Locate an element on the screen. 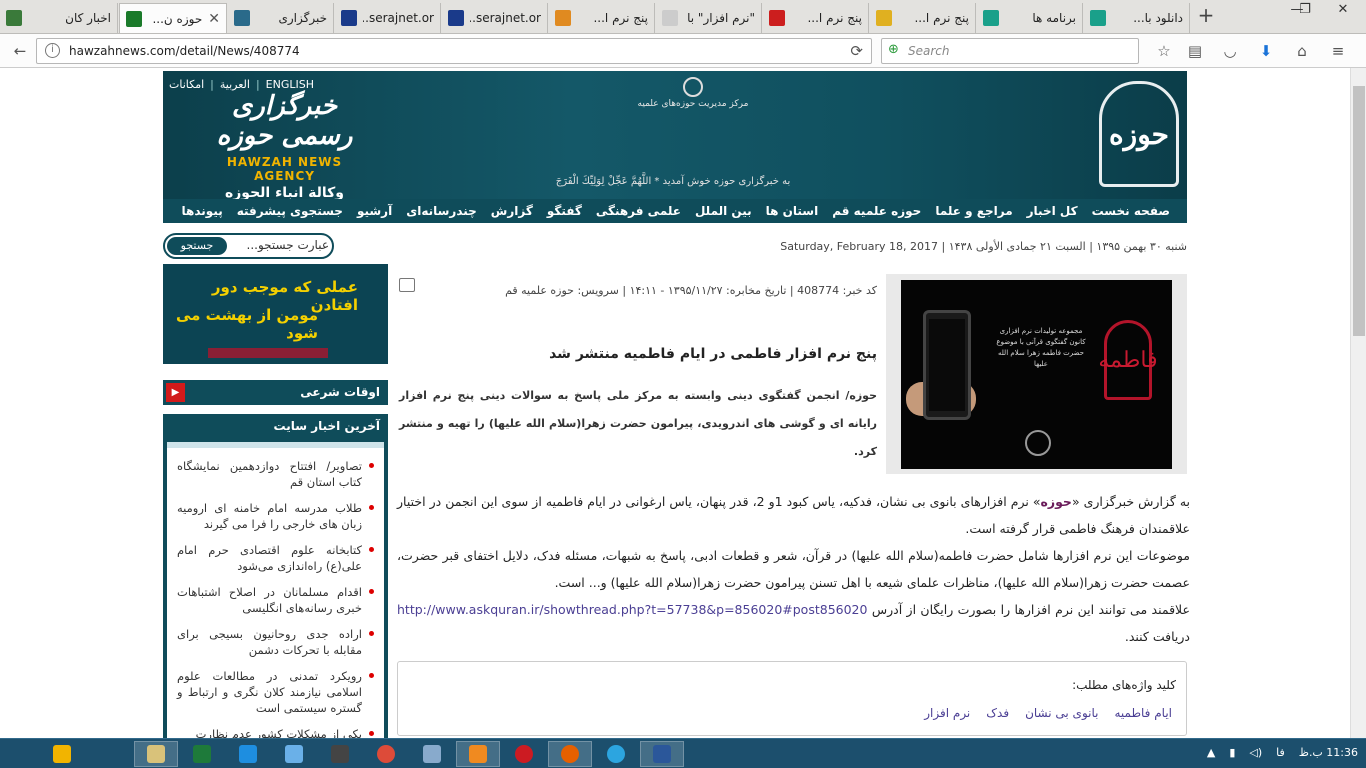 Image resolution: width=1366 pixels, height=768 pixels. tab-10: برنامه ها is located at coordinates (1030, 18).